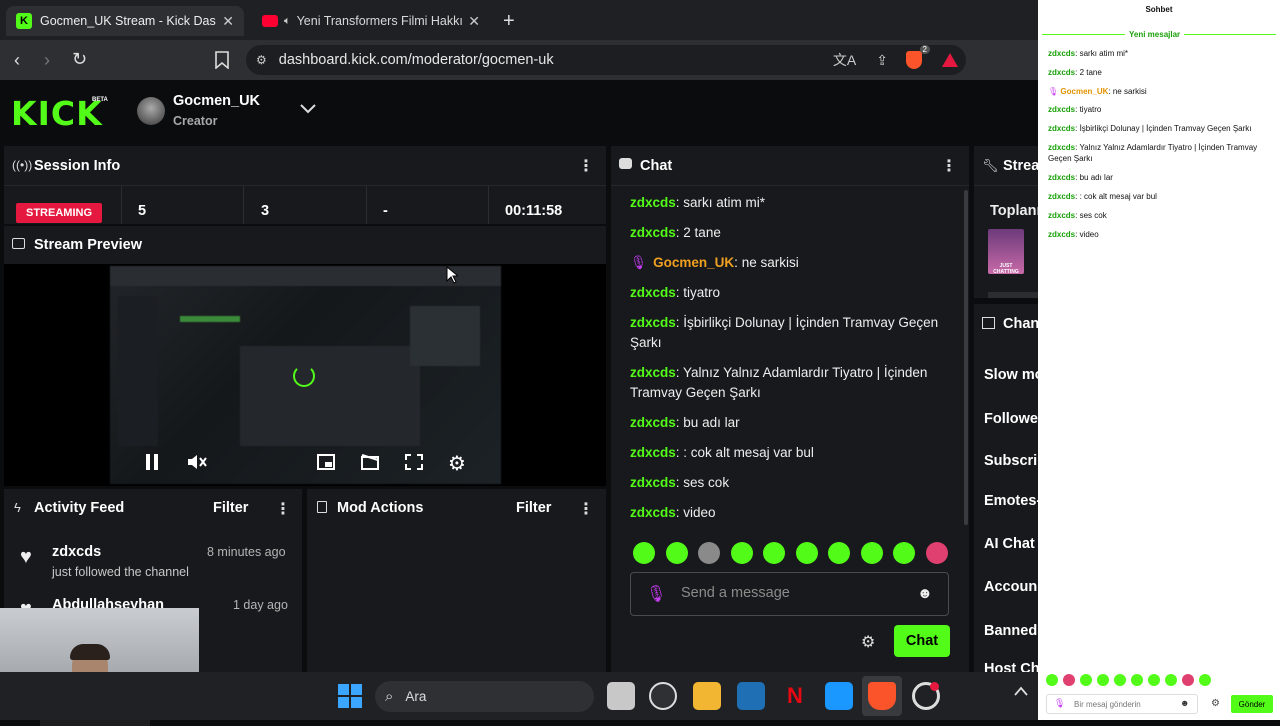 This screenshot has width=1280, height=726. I want to click on emotes-mode-setting: Emotes-, so click(1012, 501).